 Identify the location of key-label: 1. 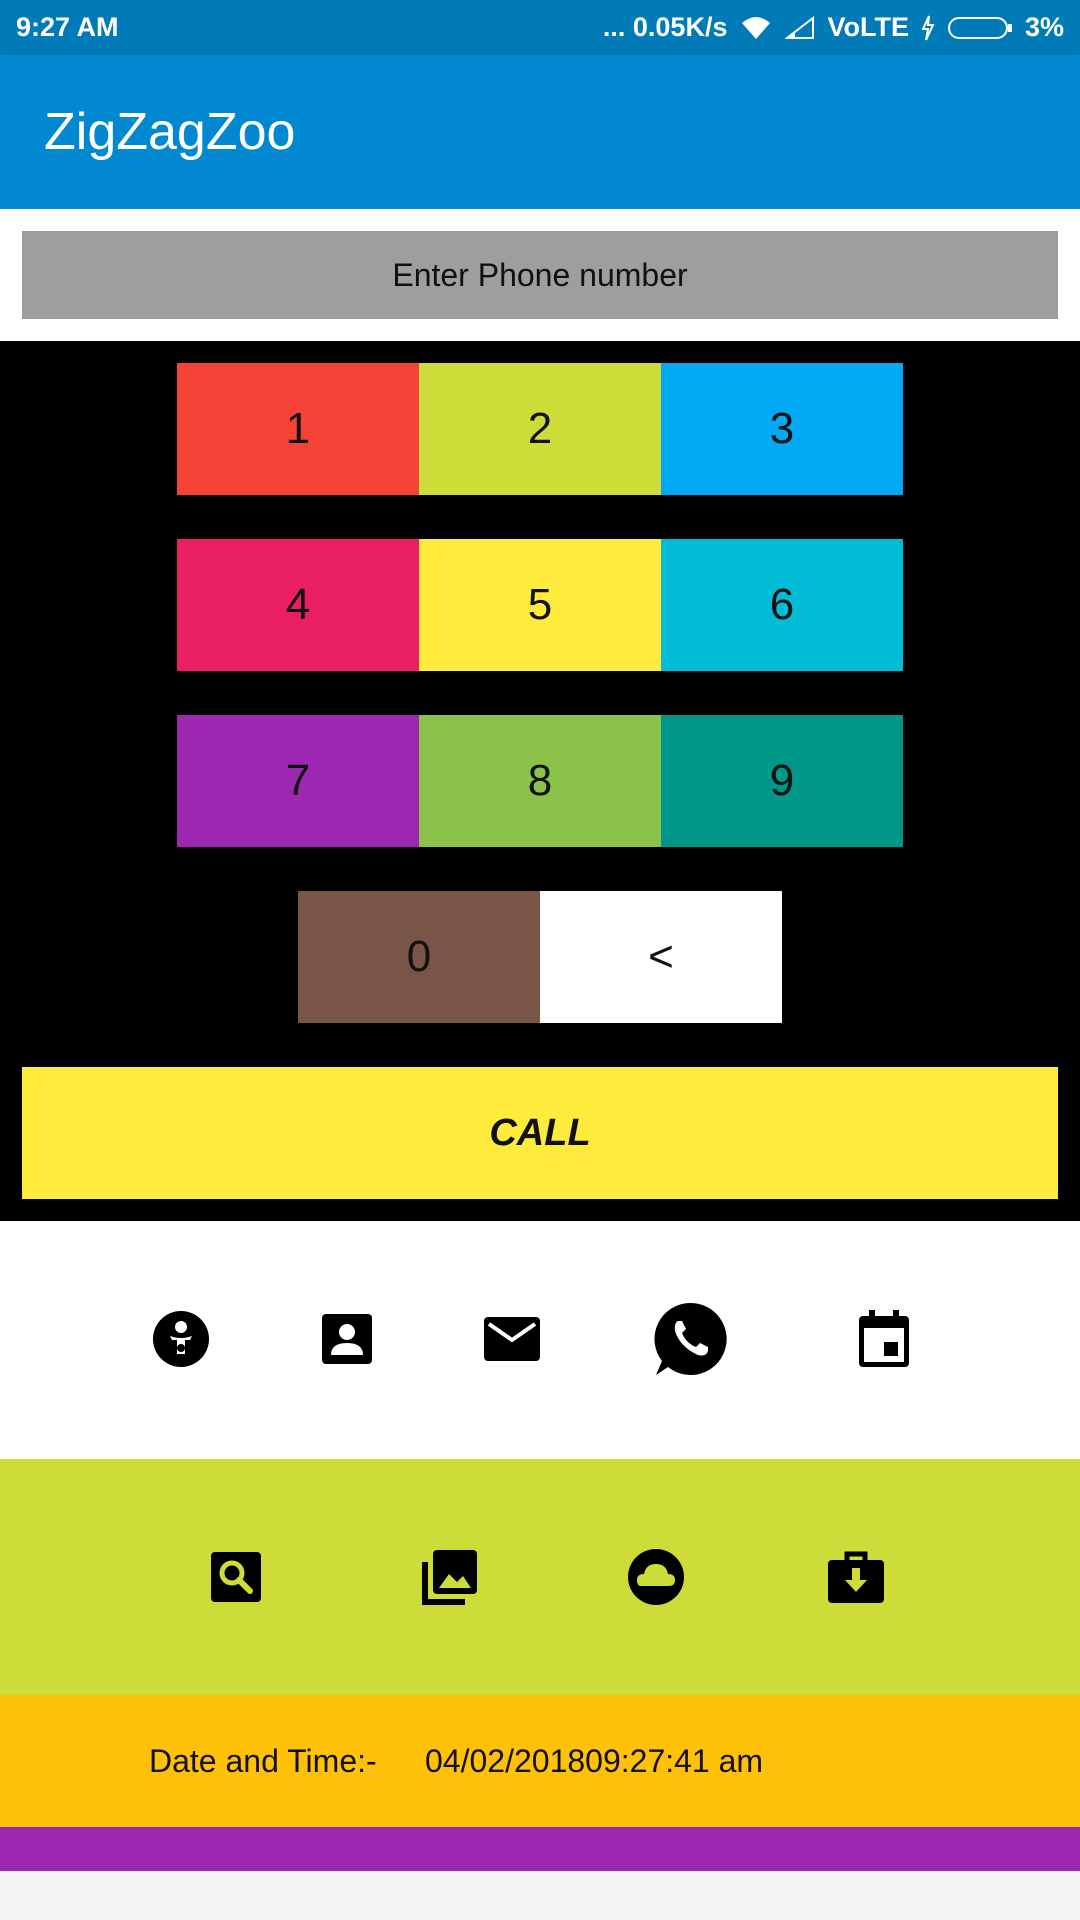
(298, 428).